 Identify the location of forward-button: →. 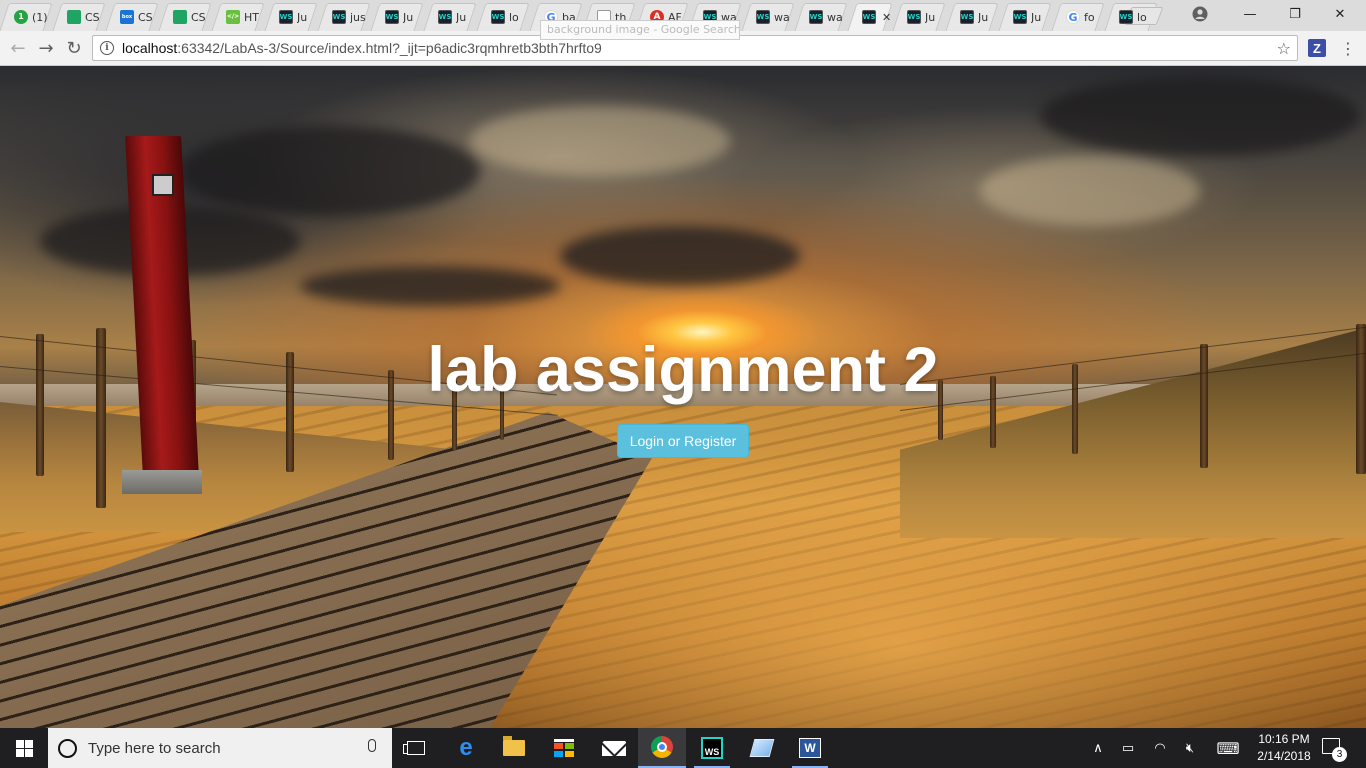
(46, 48).